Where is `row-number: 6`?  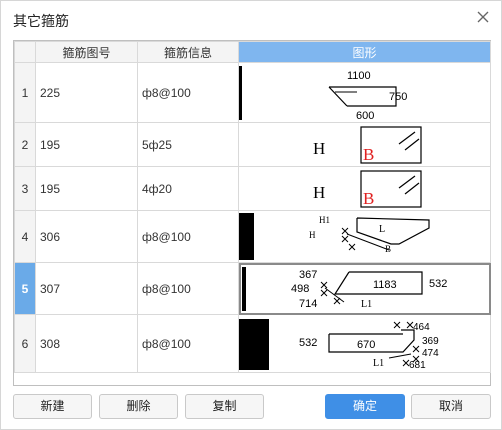
row-number: 6 is located at coordinates (25, 343).